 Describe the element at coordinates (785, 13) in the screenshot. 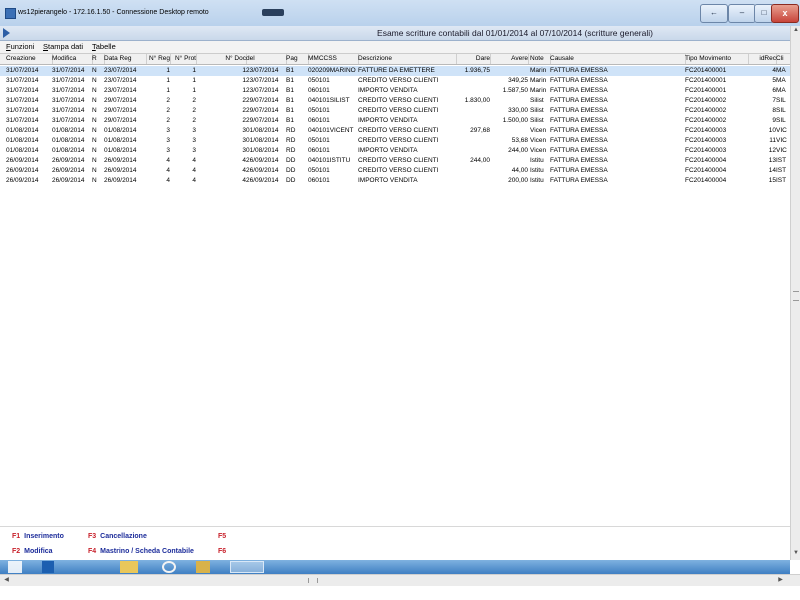

I see `close-button: x` at that location.